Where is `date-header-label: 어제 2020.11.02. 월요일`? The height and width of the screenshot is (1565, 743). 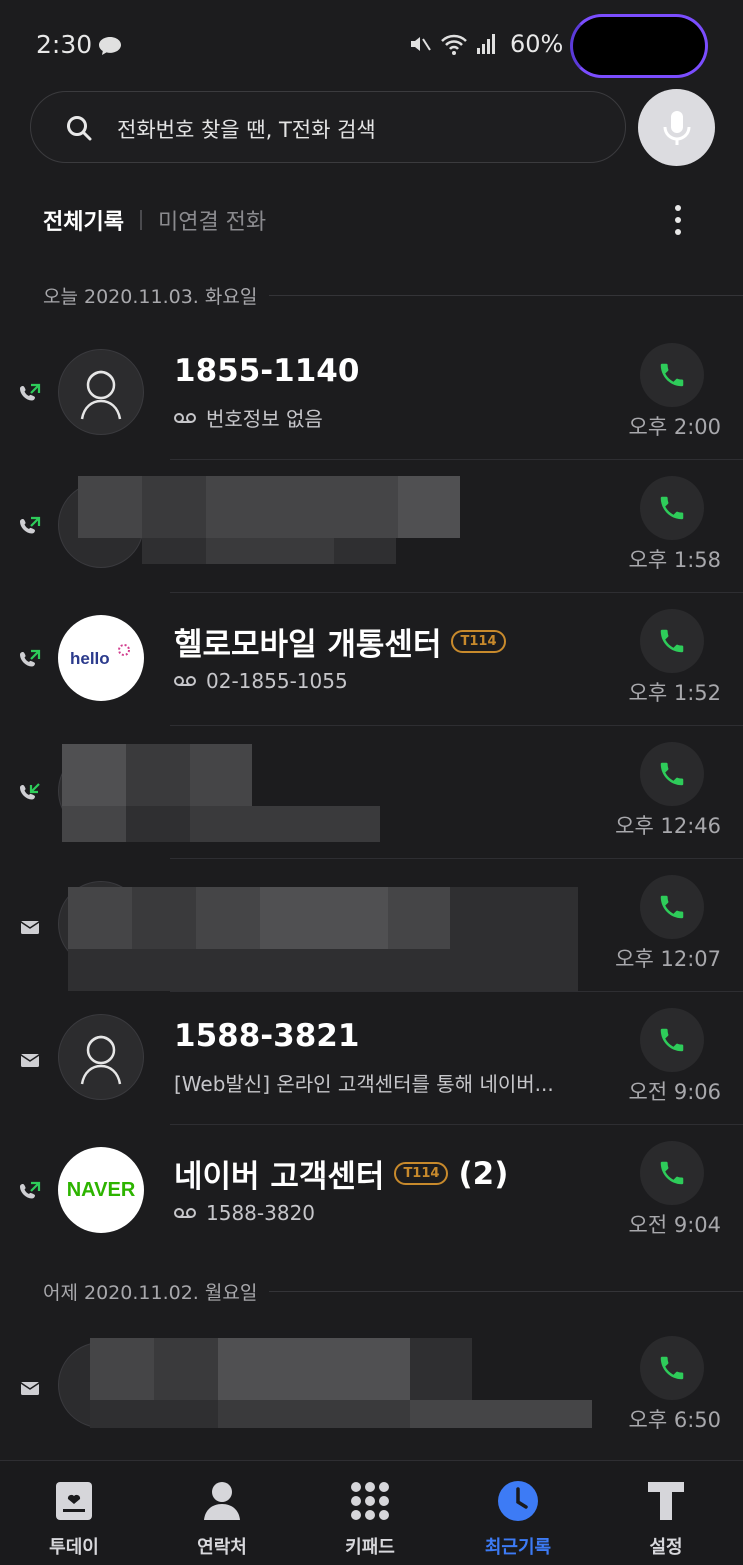
date-header-label: 어제 2020.11.02. 월요일 is located at coordinates (150, 1292).